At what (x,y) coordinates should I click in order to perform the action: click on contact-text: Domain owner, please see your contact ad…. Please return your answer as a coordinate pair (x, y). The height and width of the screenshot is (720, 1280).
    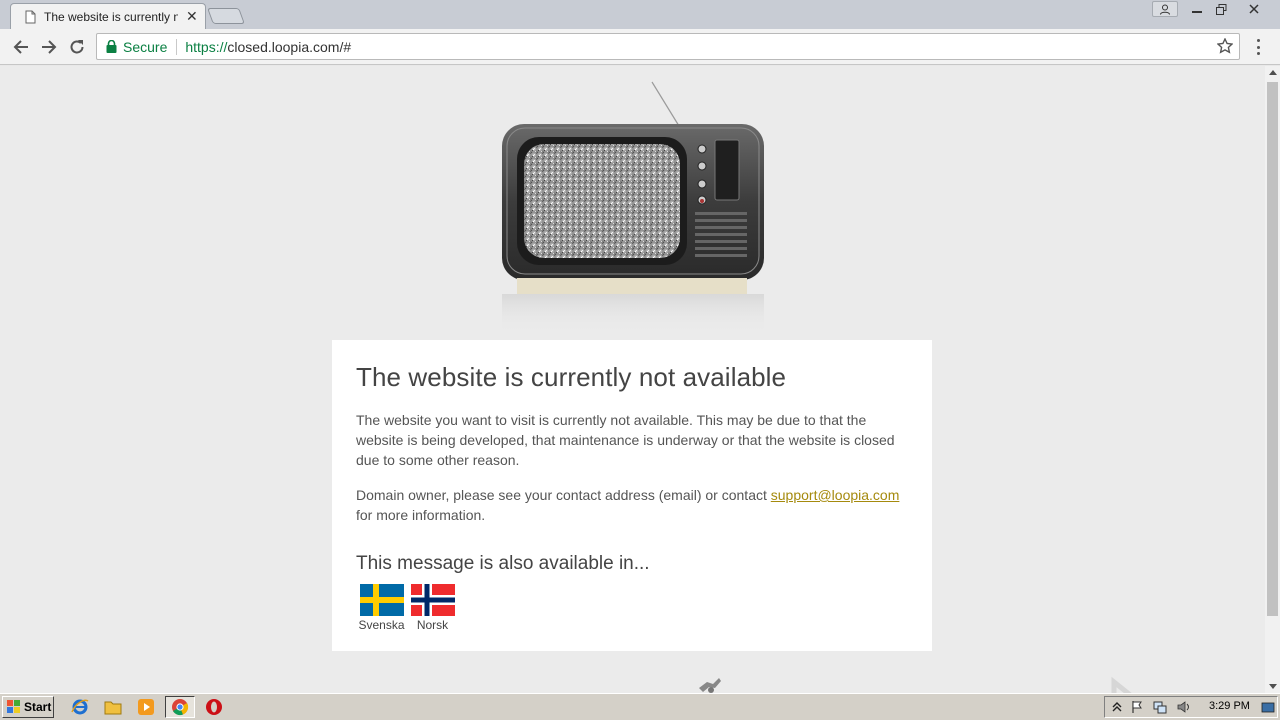
    Looking at the image, I should click on (563, 495).